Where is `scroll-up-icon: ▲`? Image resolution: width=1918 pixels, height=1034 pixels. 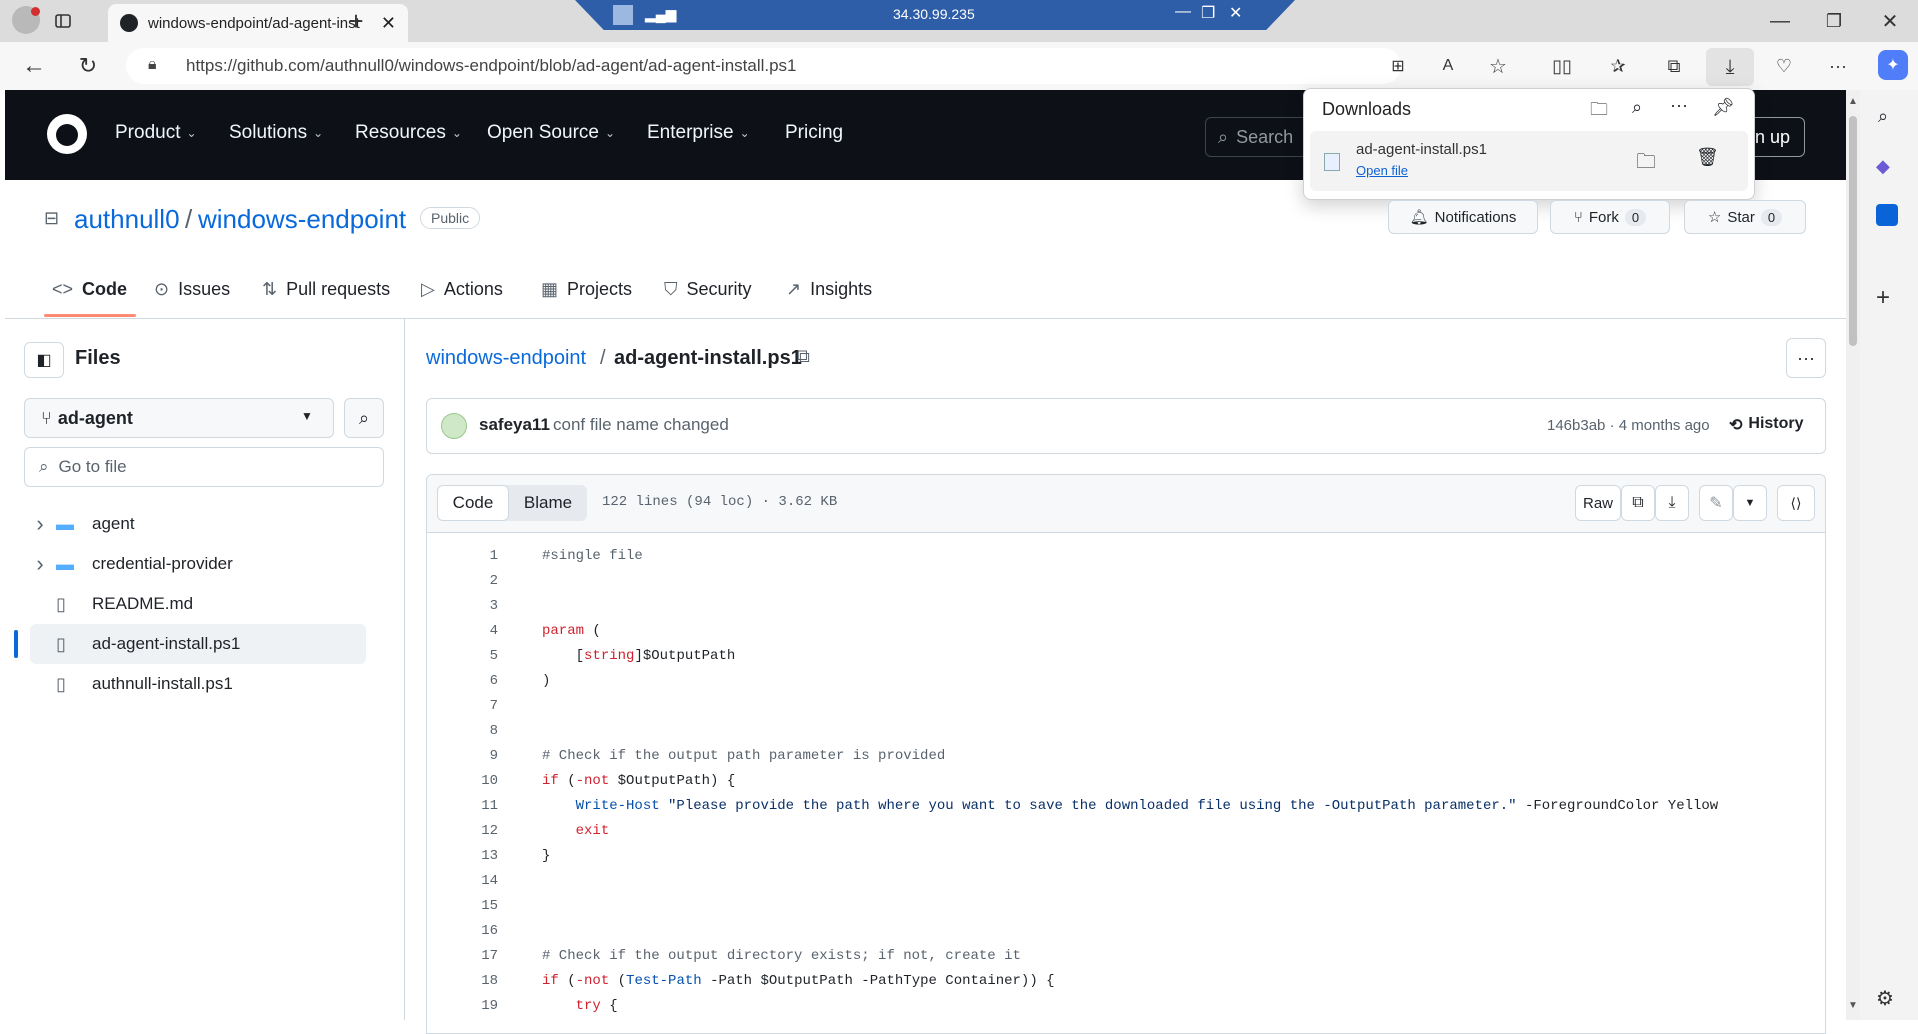
scroll-up-icon: ▲ is located at coordinates (1853, 101).